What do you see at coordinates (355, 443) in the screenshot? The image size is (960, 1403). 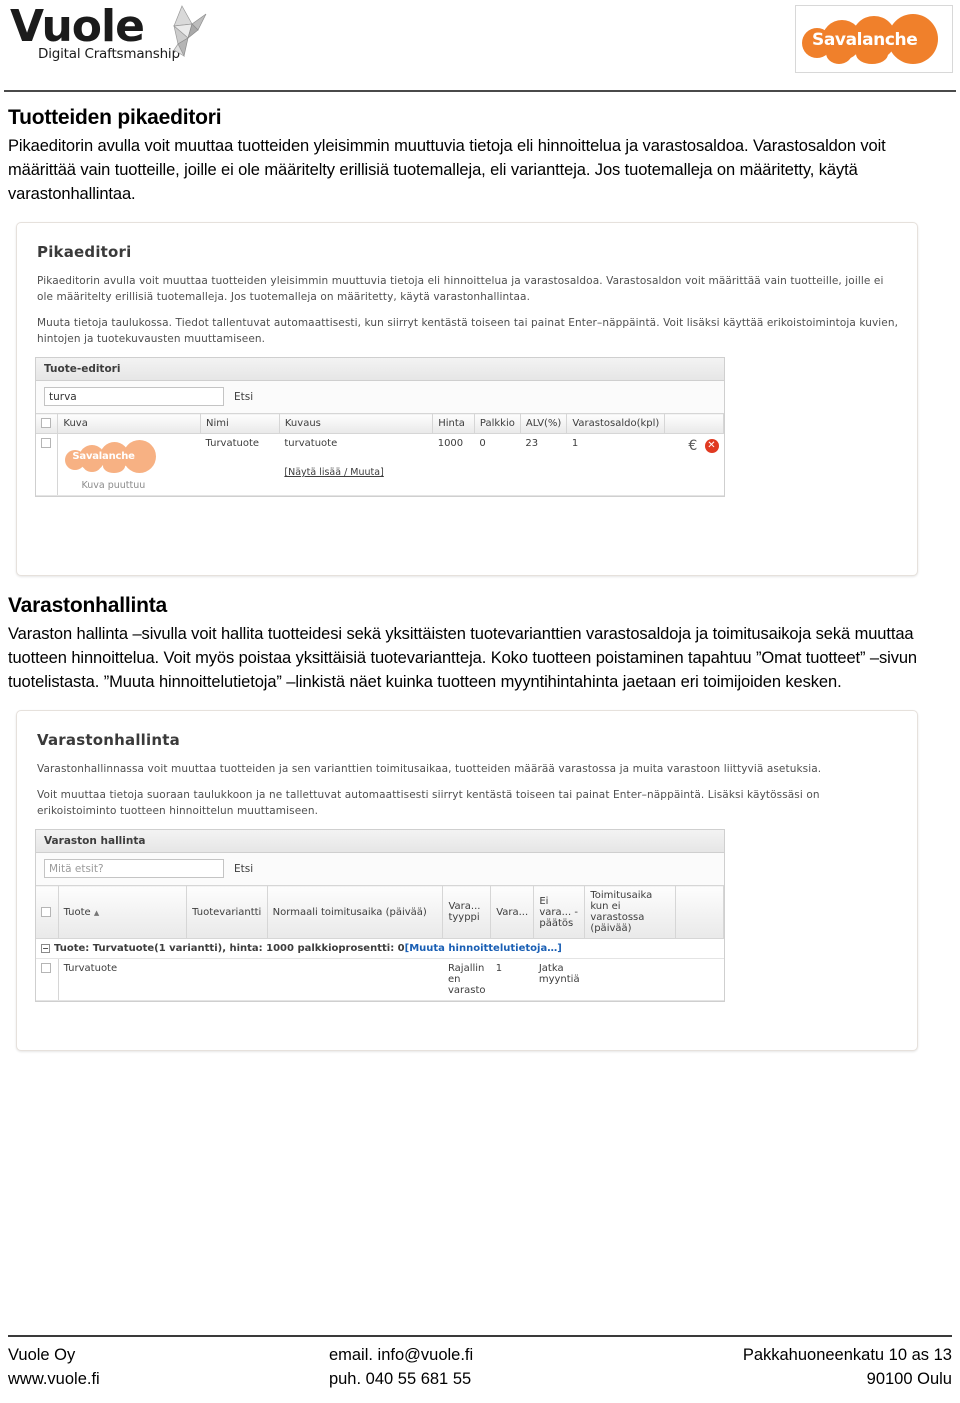 I see `kuvaus-value: turvatuote` at bounding box center [355, 443].